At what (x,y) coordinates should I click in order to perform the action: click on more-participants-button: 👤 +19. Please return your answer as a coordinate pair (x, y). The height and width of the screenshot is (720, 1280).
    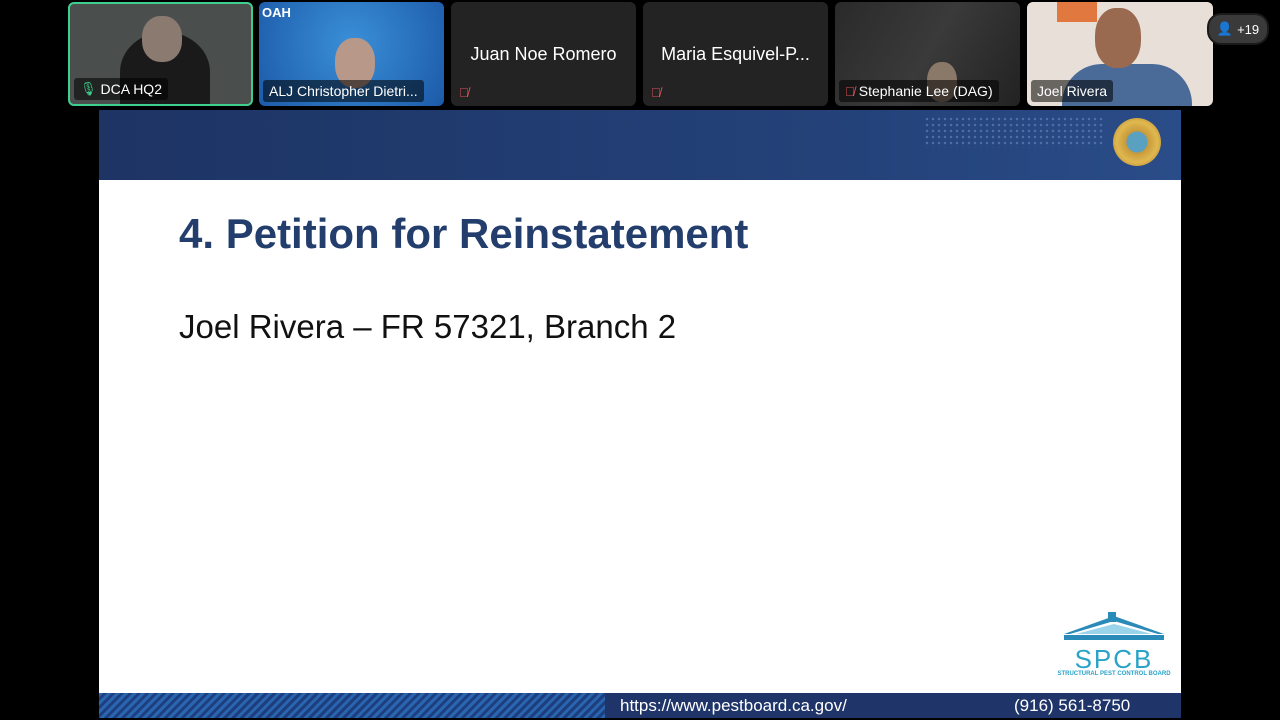
    Looking at the image, I should click on (1238, 29).